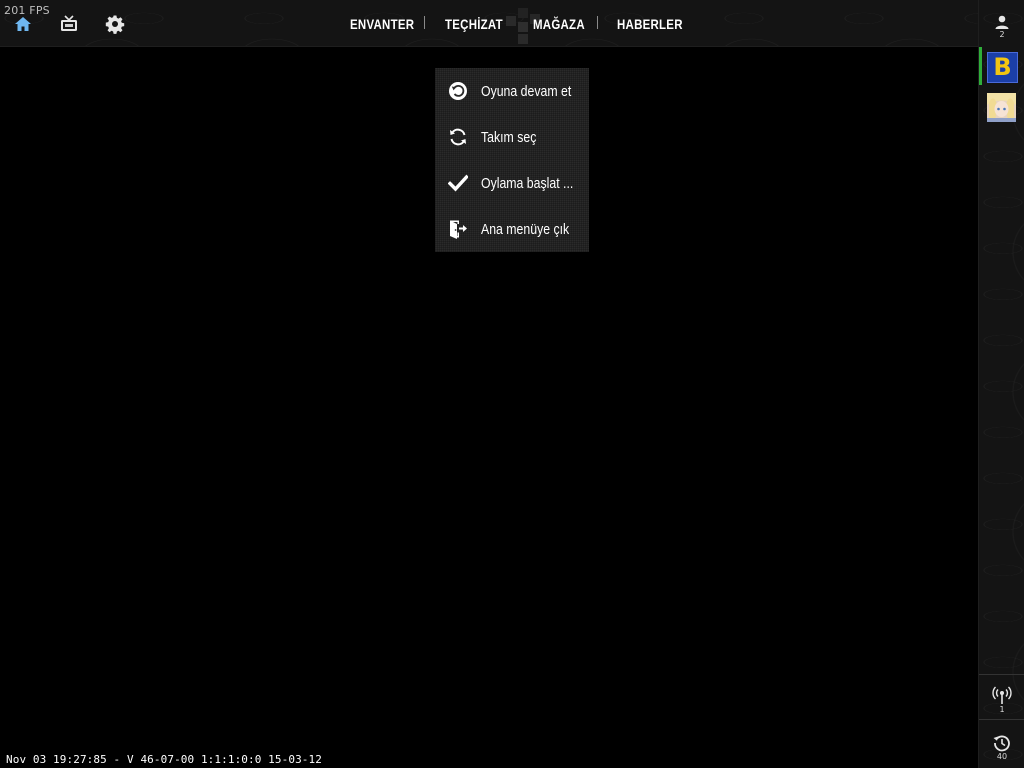 The image size is (1024, 768). What do you see at coordinates (1002, 34) in the screenshot?
I see `friends-count: 2` at bounding box center [1002, 34].